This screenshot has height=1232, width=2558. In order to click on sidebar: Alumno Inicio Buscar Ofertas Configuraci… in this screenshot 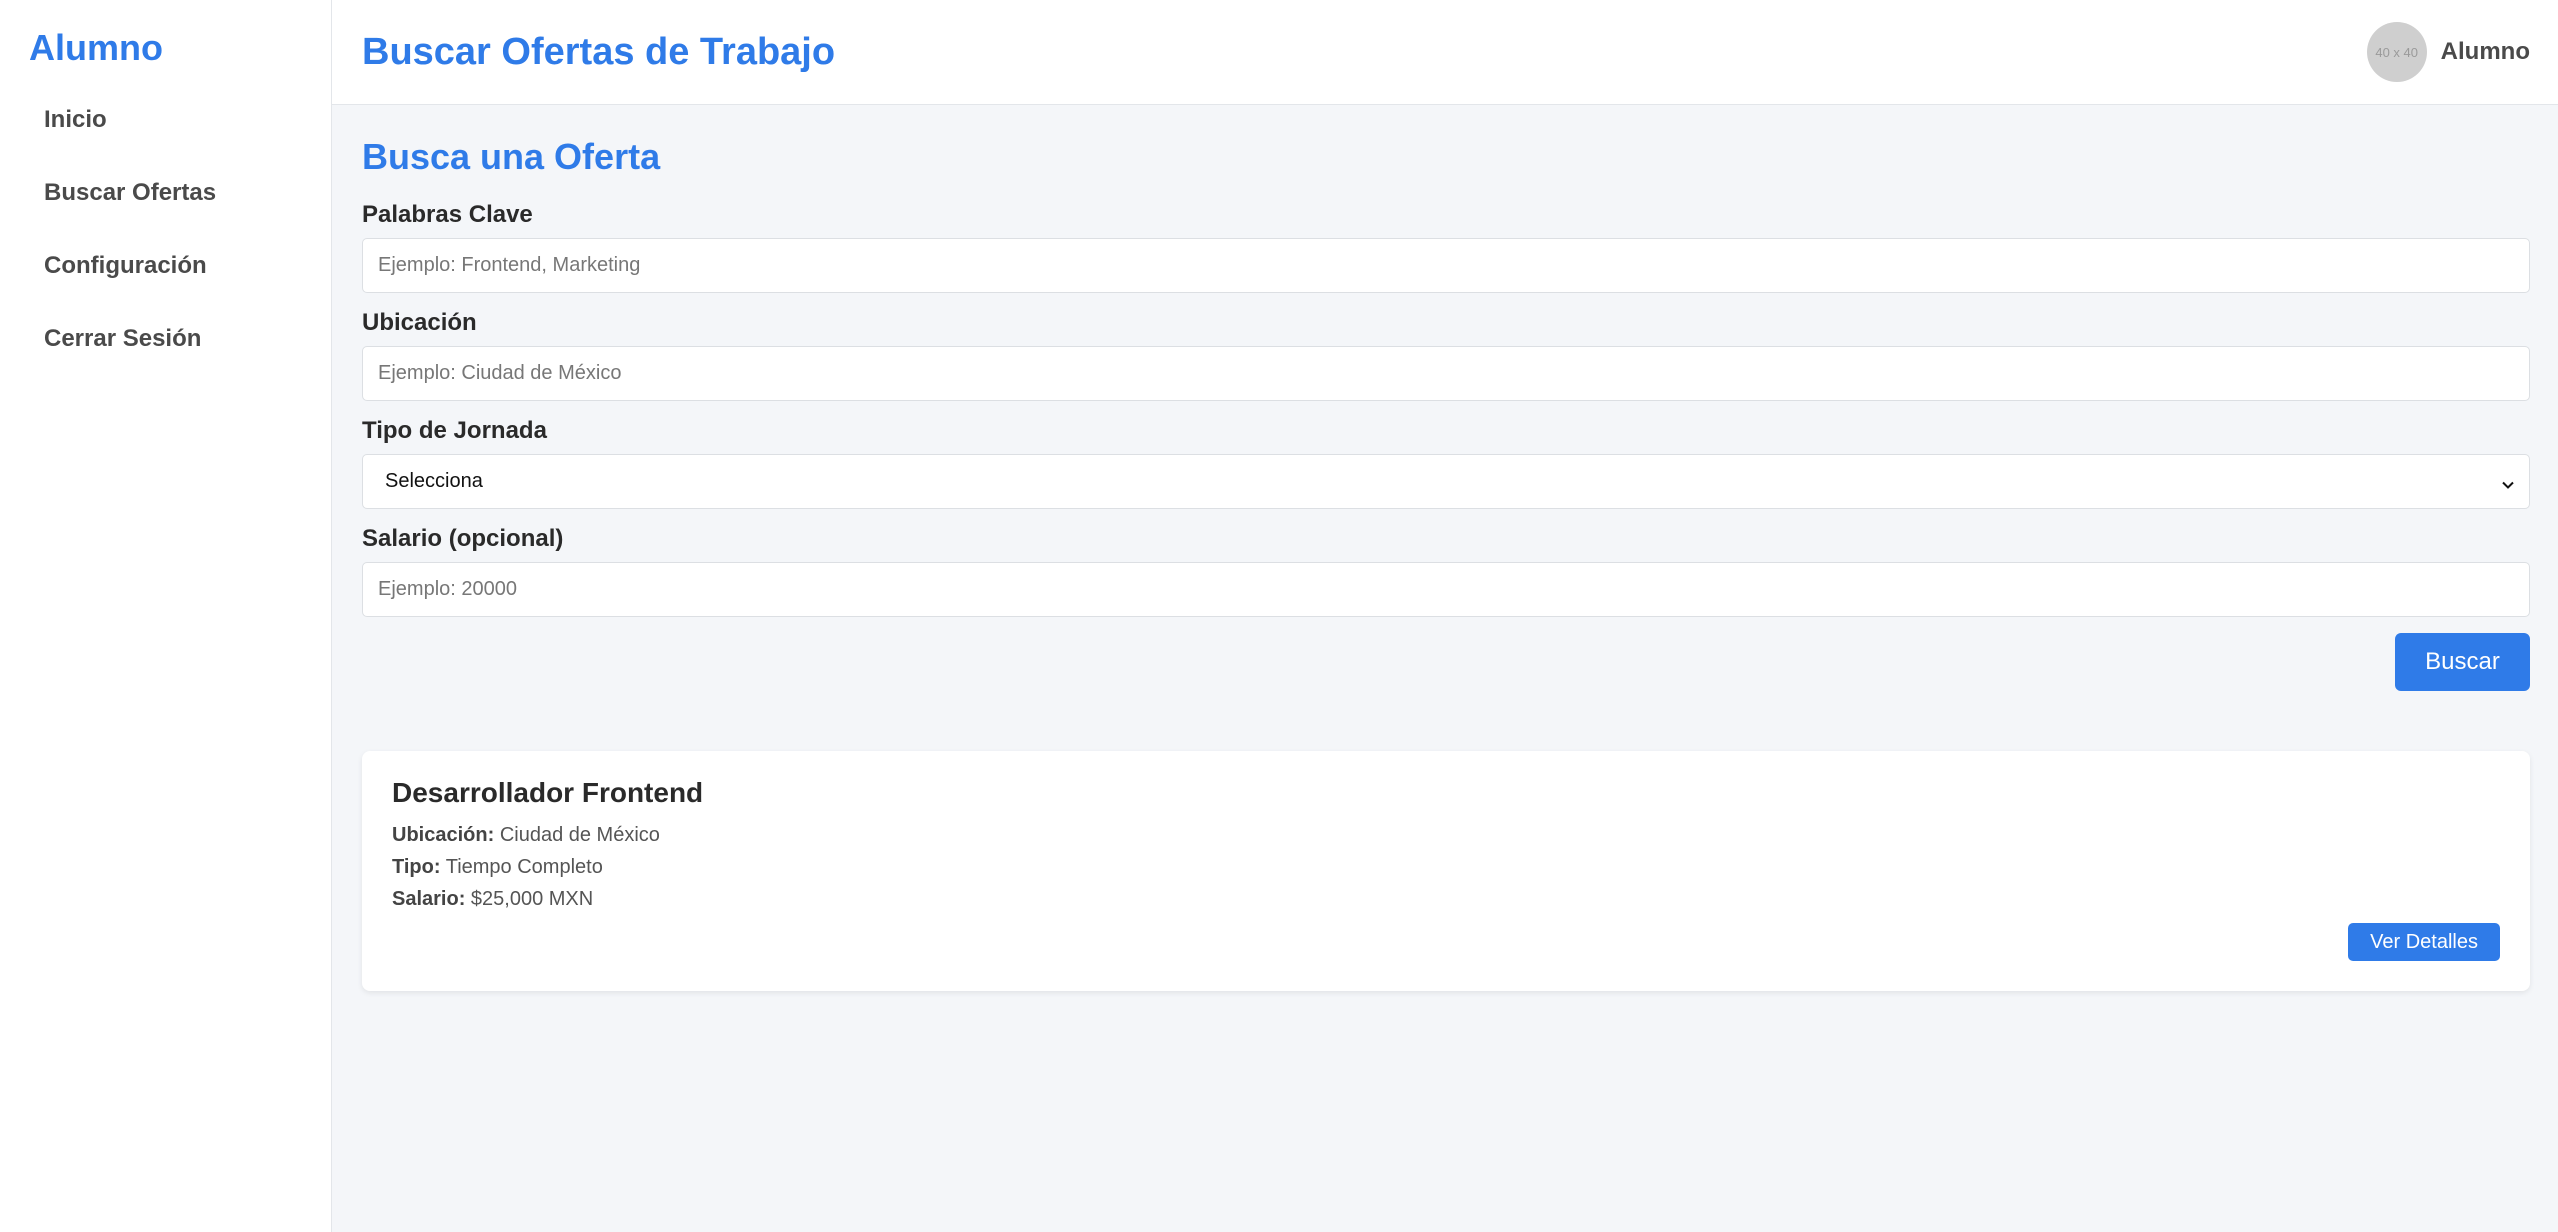, I will do `click(166, 616)`.